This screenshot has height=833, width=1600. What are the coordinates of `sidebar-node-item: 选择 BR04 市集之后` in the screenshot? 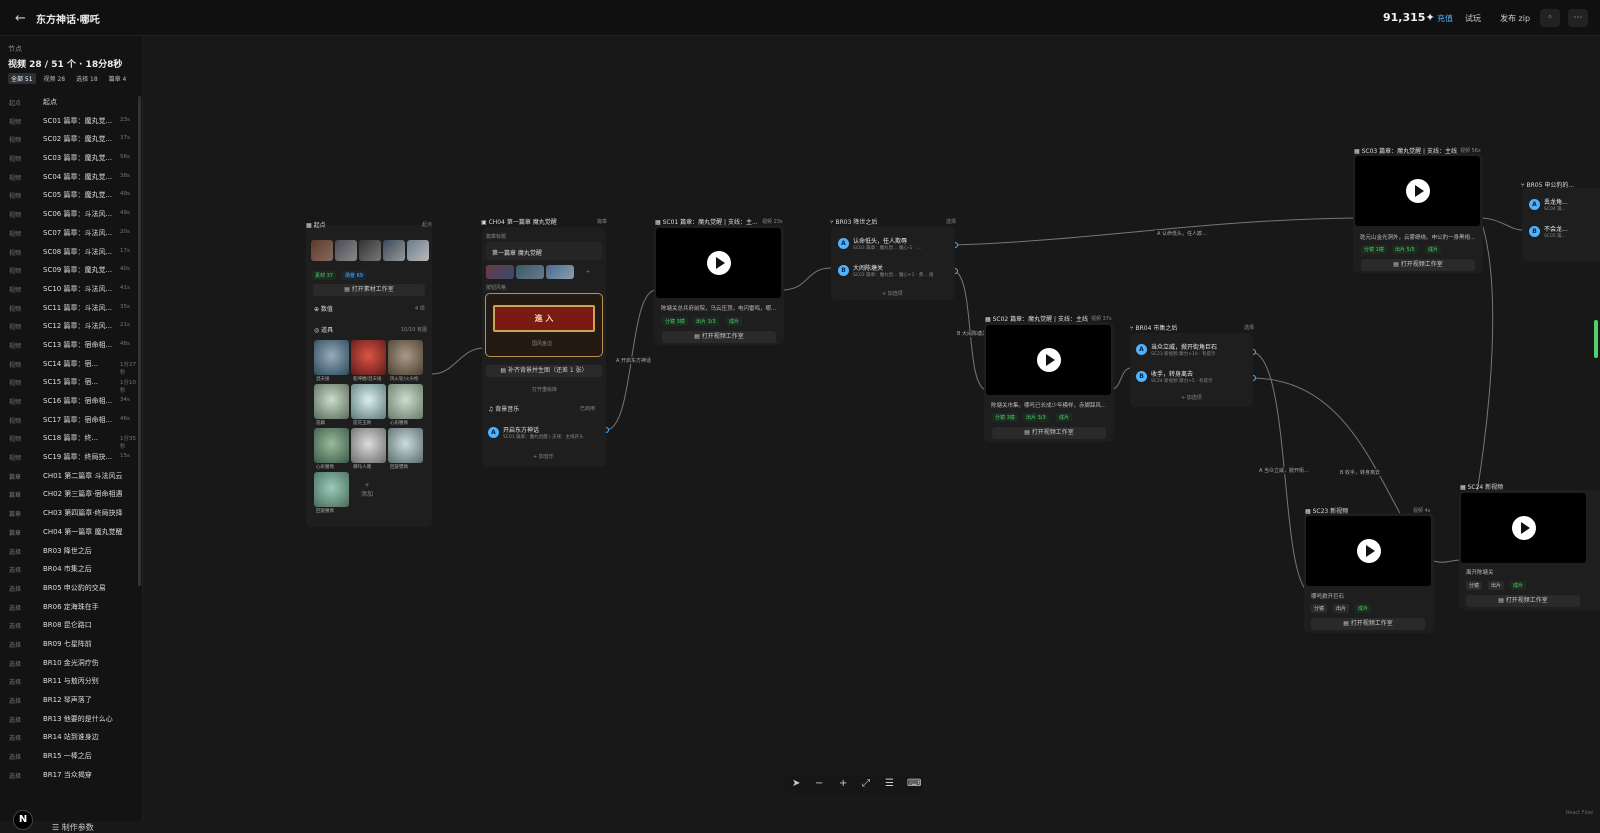 It's located at (70, 570).